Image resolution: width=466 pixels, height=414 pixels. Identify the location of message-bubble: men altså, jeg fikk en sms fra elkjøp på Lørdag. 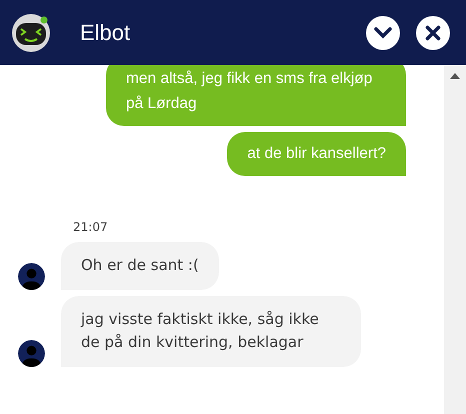
(256, 95).